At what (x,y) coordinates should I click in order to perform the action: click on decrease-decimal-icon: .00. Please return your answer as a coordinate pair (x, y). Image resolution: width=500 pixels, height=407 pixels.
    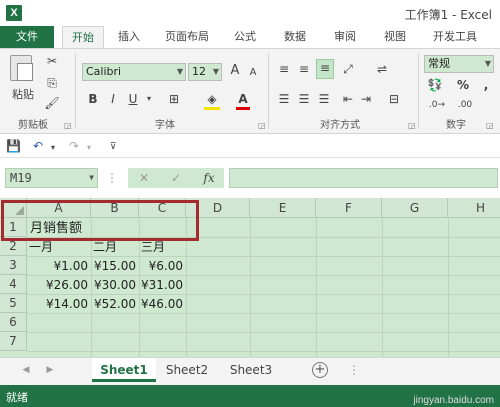
    Looking at the image, I should click on (465, 105).